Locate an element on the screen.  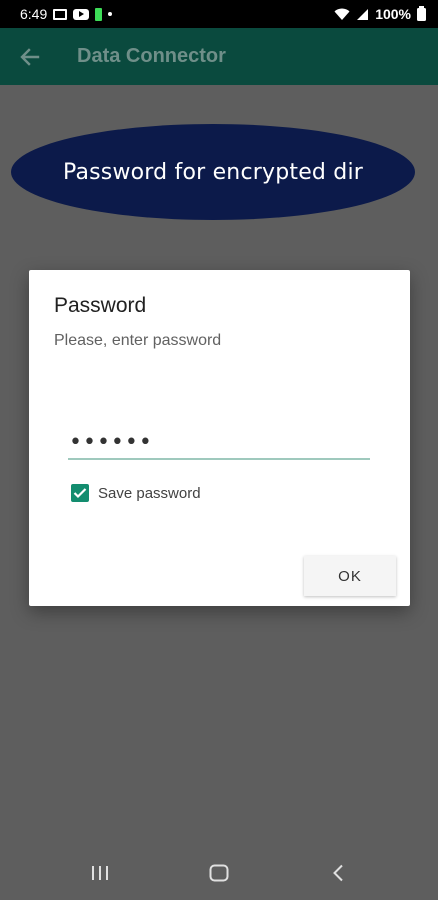
home-button is located at coordinates (219, 873).